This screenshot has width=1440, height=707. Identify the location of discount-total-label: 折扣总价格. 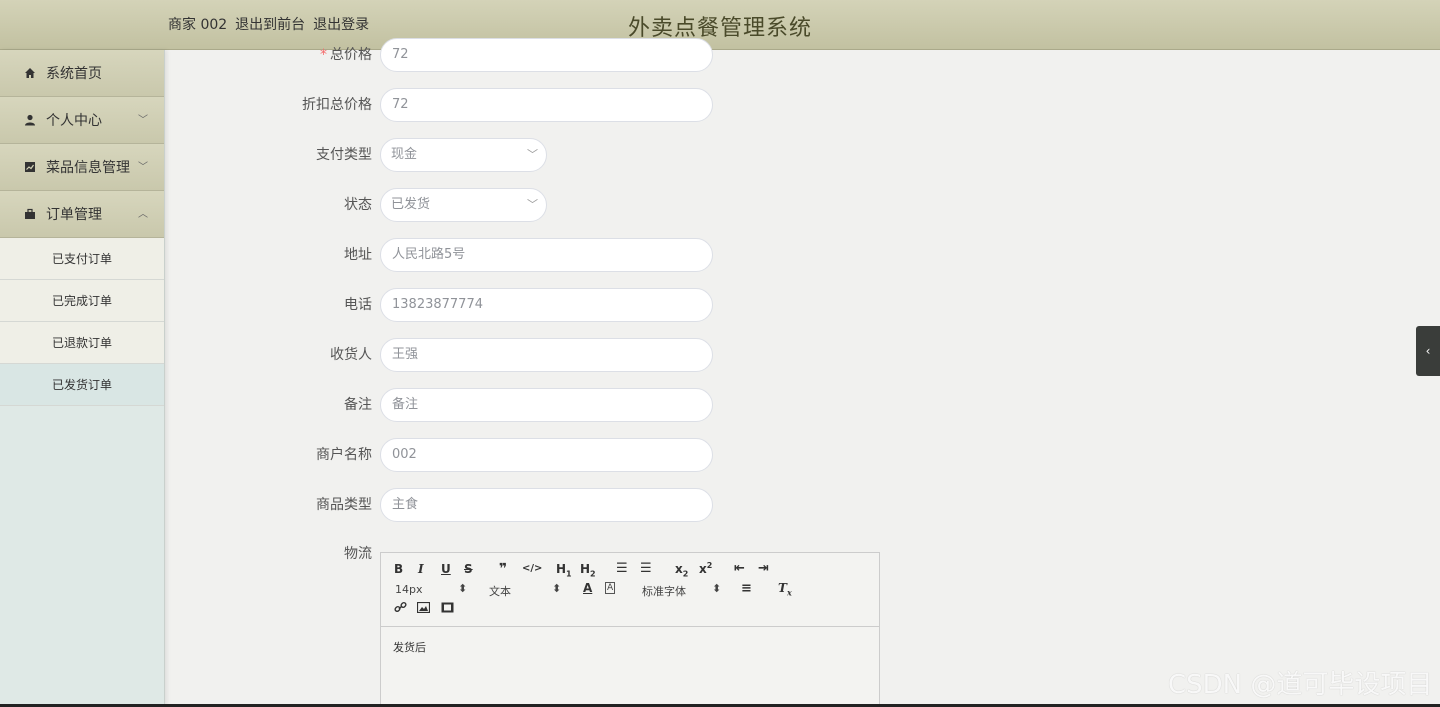
(337, 105).